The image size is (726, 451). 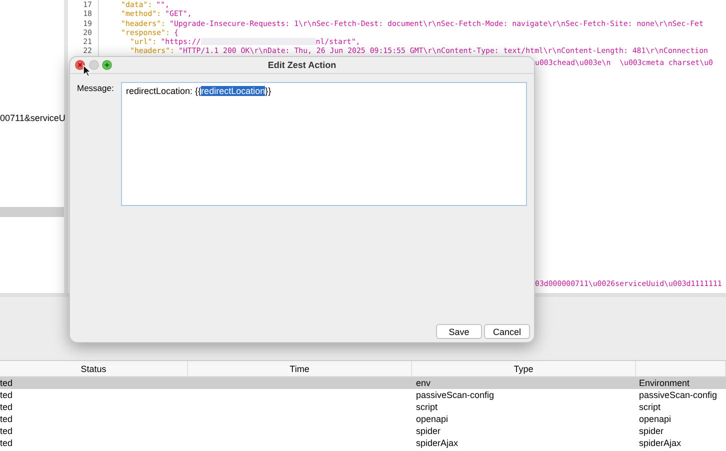 I want to click on dialog-title: Edit Zest Action, so click(x=302, y=65).